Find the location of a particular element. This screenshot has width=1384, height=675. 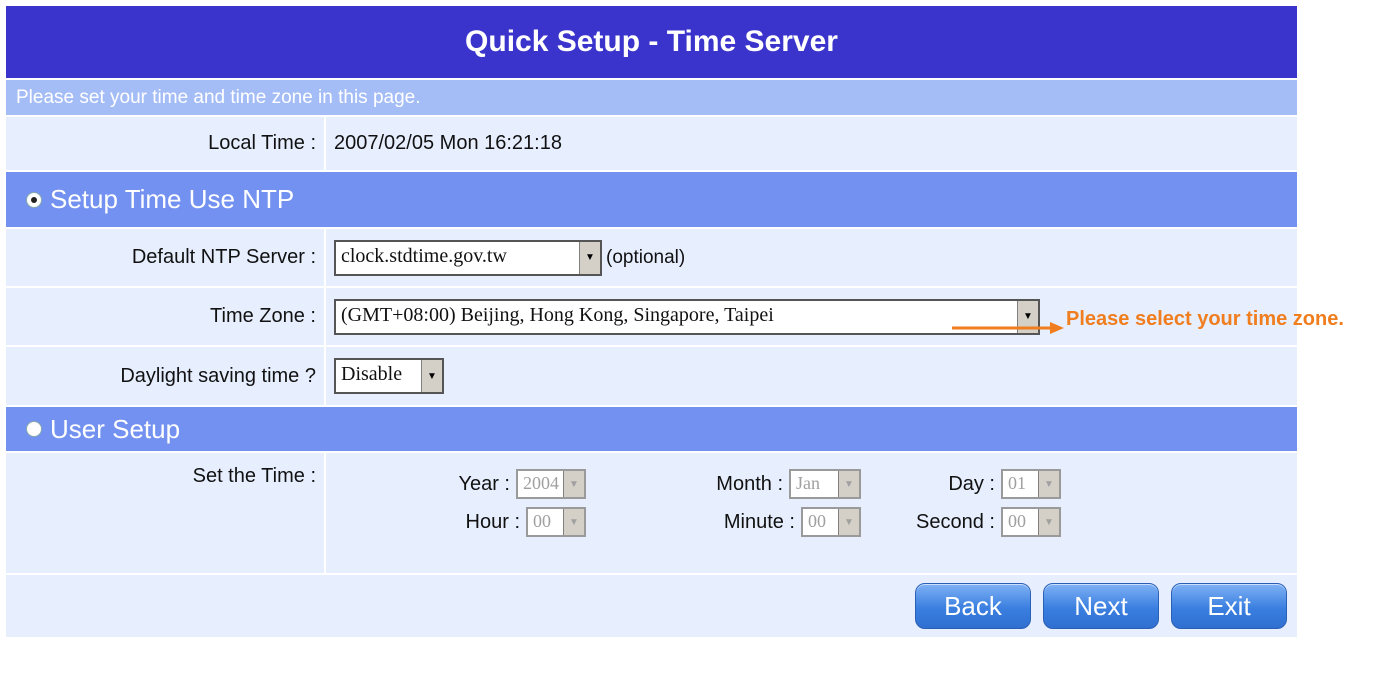

back-button: Back is located at coordinates (973, 606).